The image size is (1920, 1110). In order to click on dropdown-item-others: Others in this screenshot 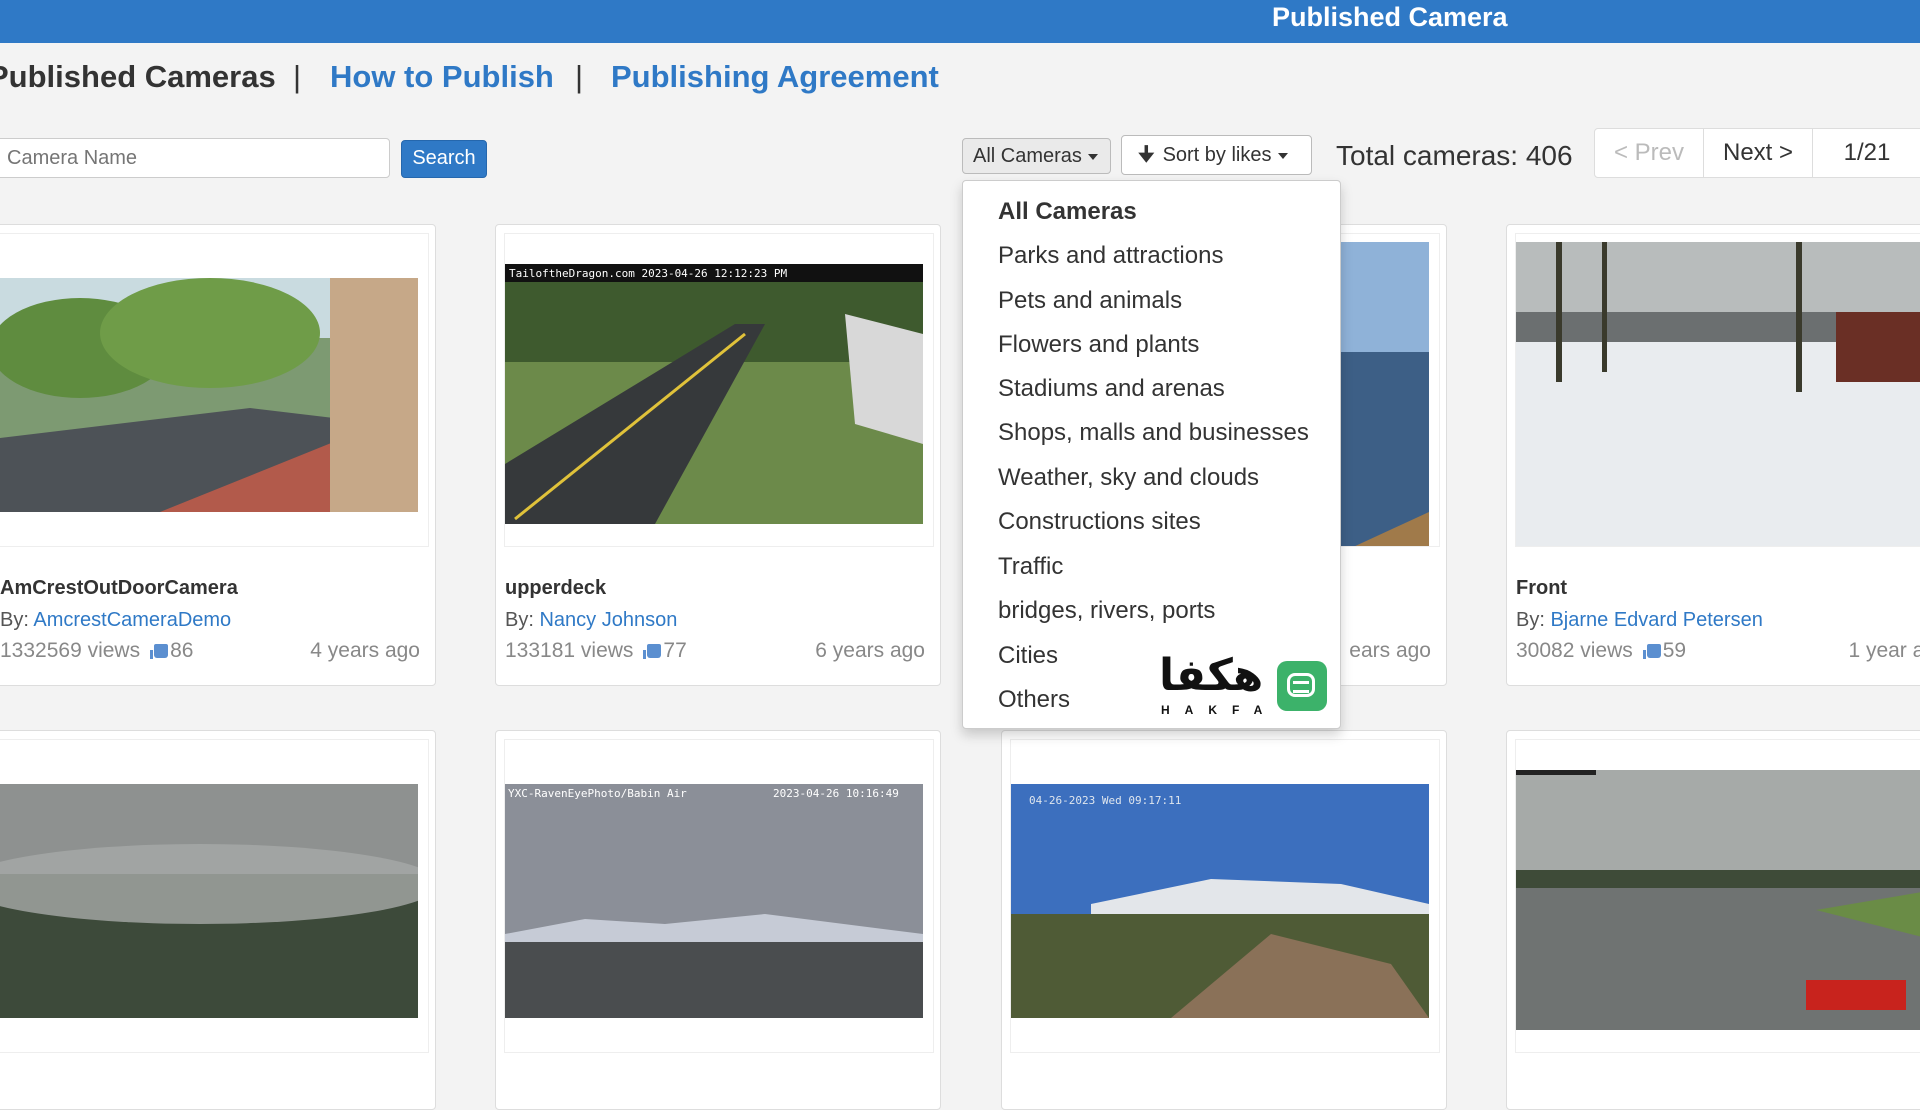, I will do `click(1034, 700)`.